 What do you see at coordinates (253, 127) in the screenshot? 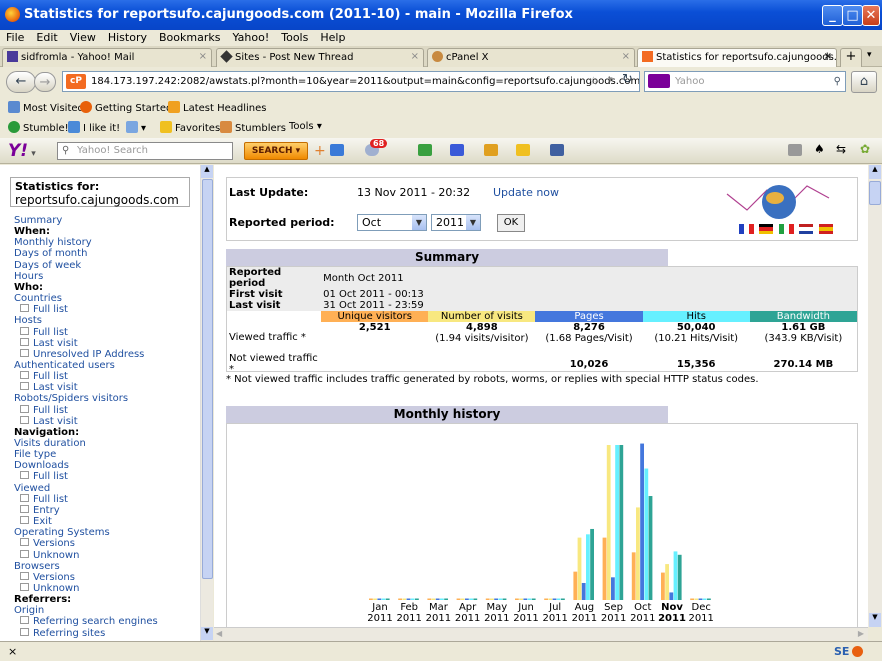
I see `stumblers-button: Stumblers` at bounding box center [253, 127].